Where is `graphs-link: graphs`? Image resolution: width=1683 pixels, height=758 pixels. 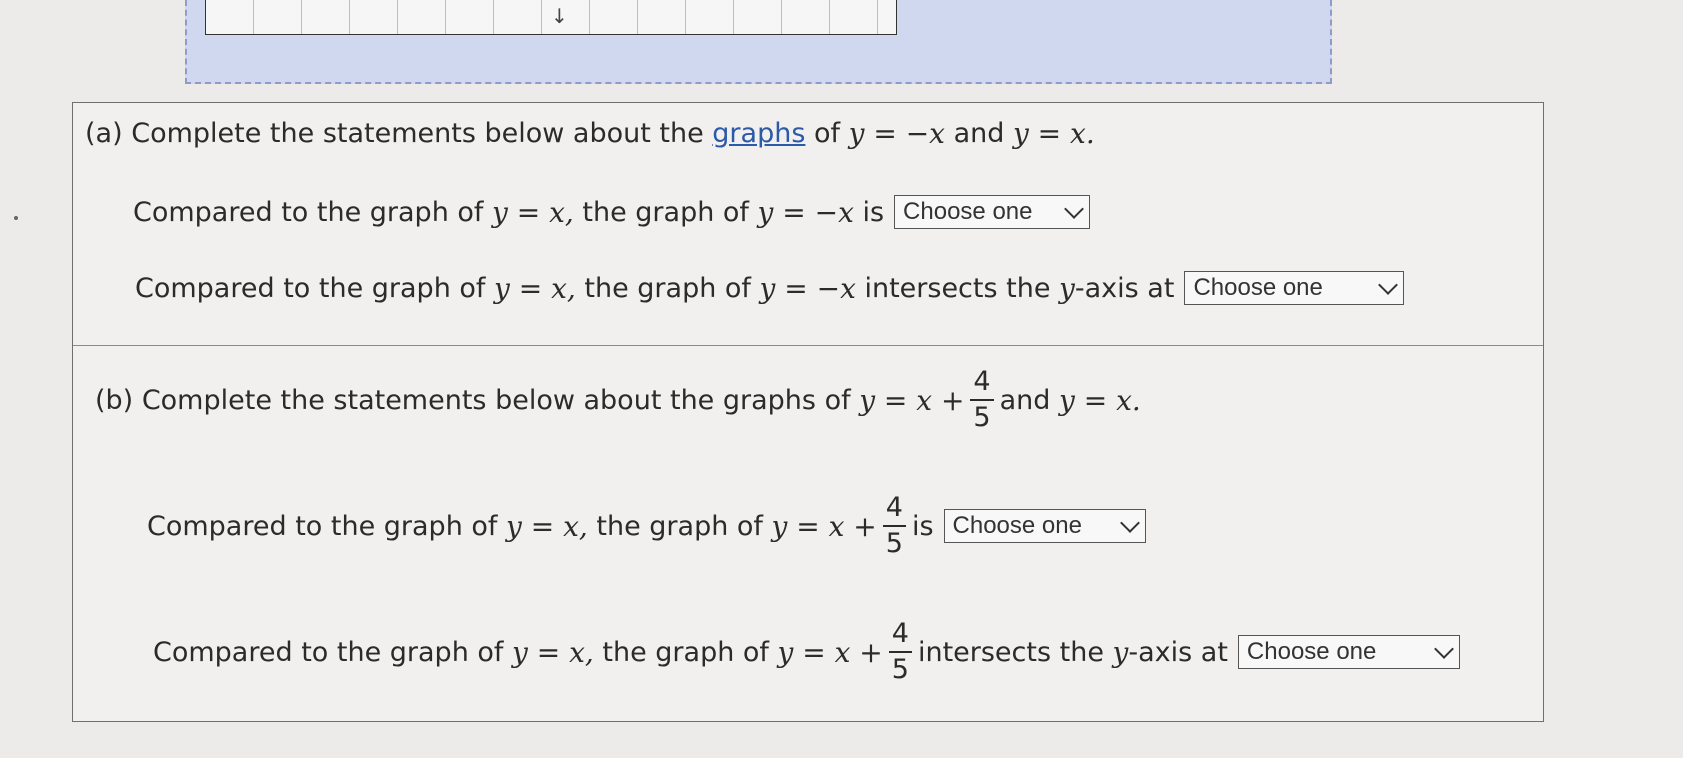 graphs-link: graphs is located at coordinates (758, 133).